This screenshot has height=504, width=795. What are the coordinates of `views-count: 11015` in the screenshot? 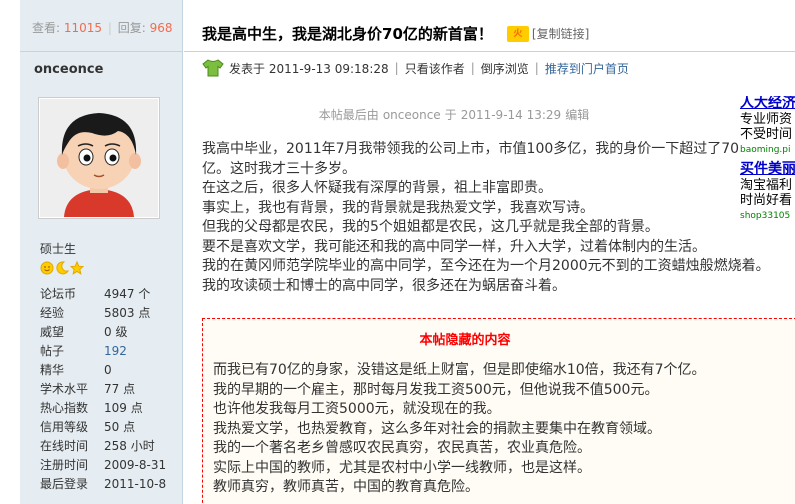 It's located at (83, 28).